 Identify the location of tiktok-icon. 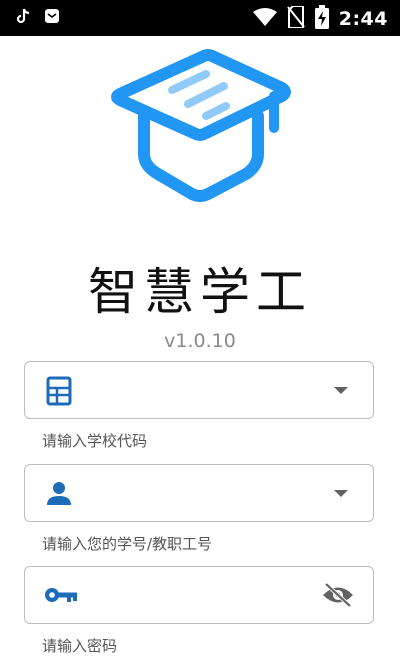
(23, 18).